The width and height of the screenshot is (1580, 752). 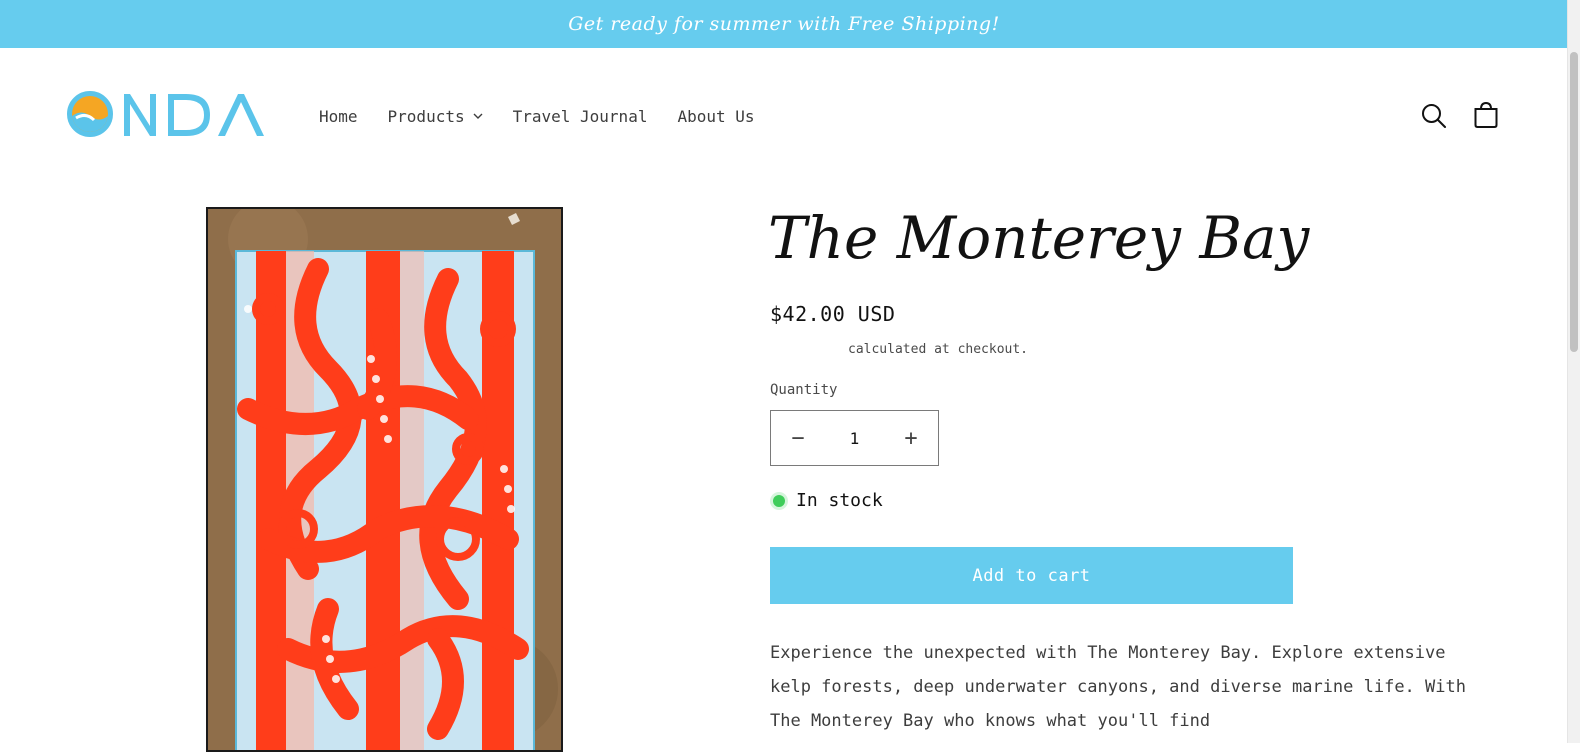 I want to click on product-title: The Monterey Bay, so click(x=1039, y=238).